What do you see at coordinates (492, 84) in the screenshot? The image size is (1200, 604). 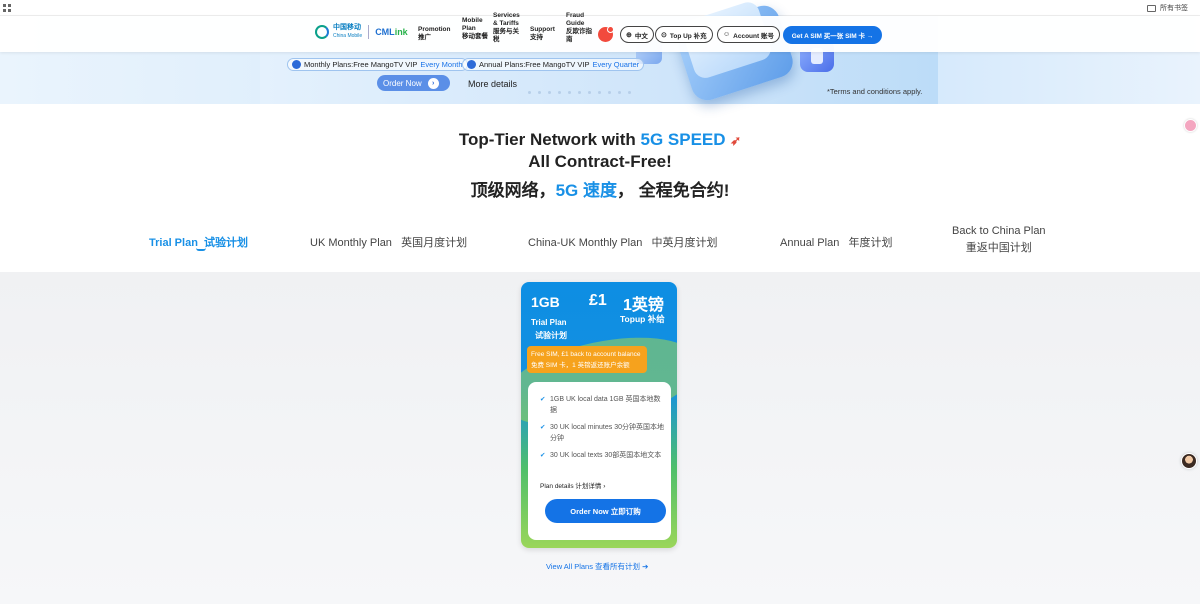 I see `more-details-link: More details` at bounding box center [492, 84].